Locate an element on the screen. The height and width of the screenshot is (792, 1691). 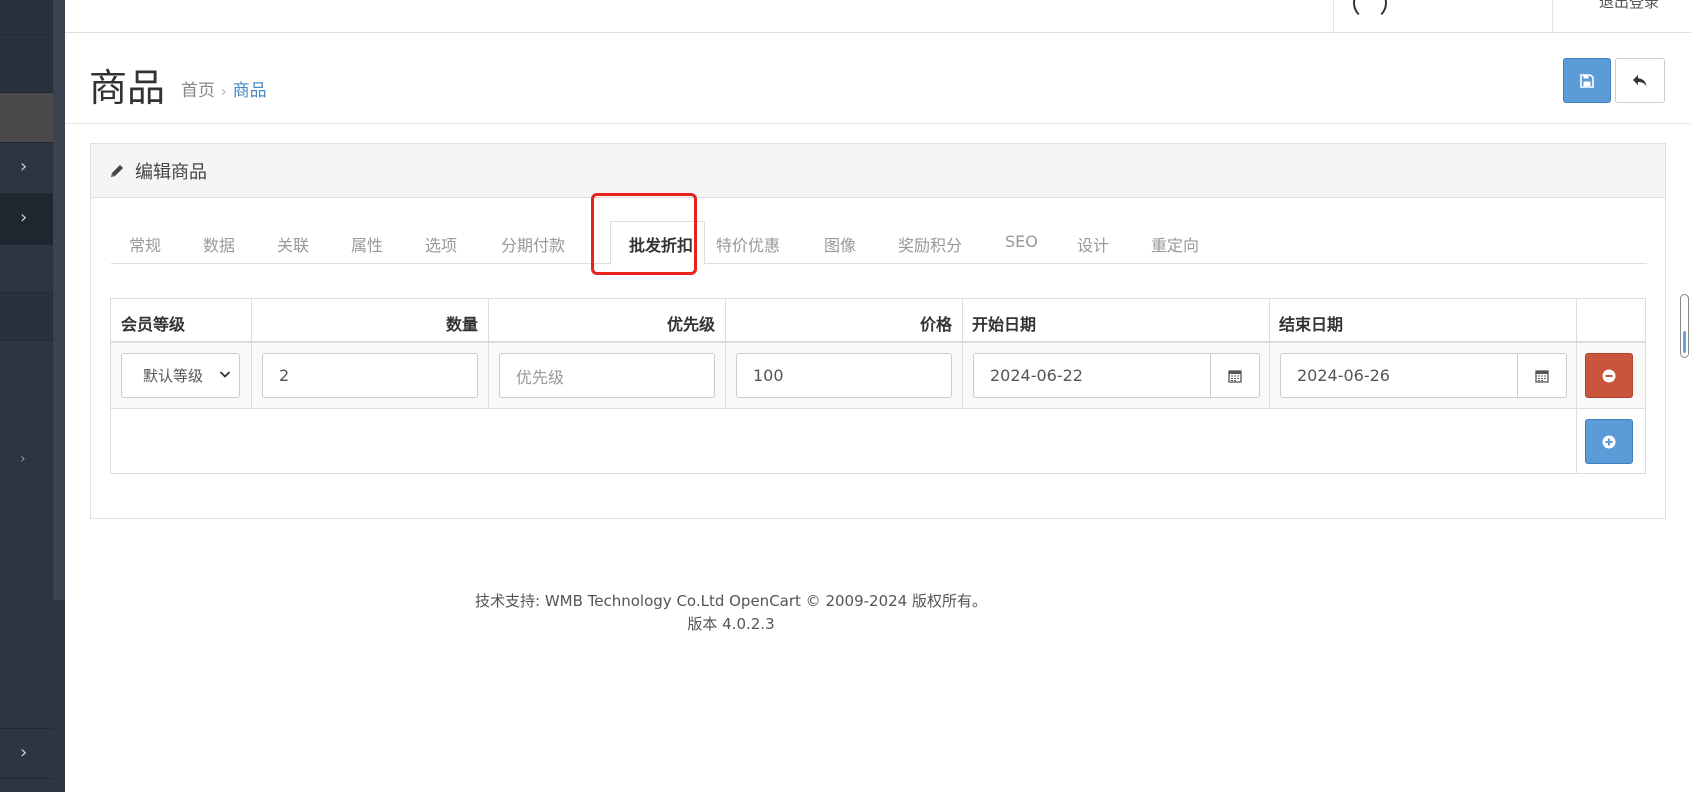
reply-icon is located at coordinates (1640, 80).